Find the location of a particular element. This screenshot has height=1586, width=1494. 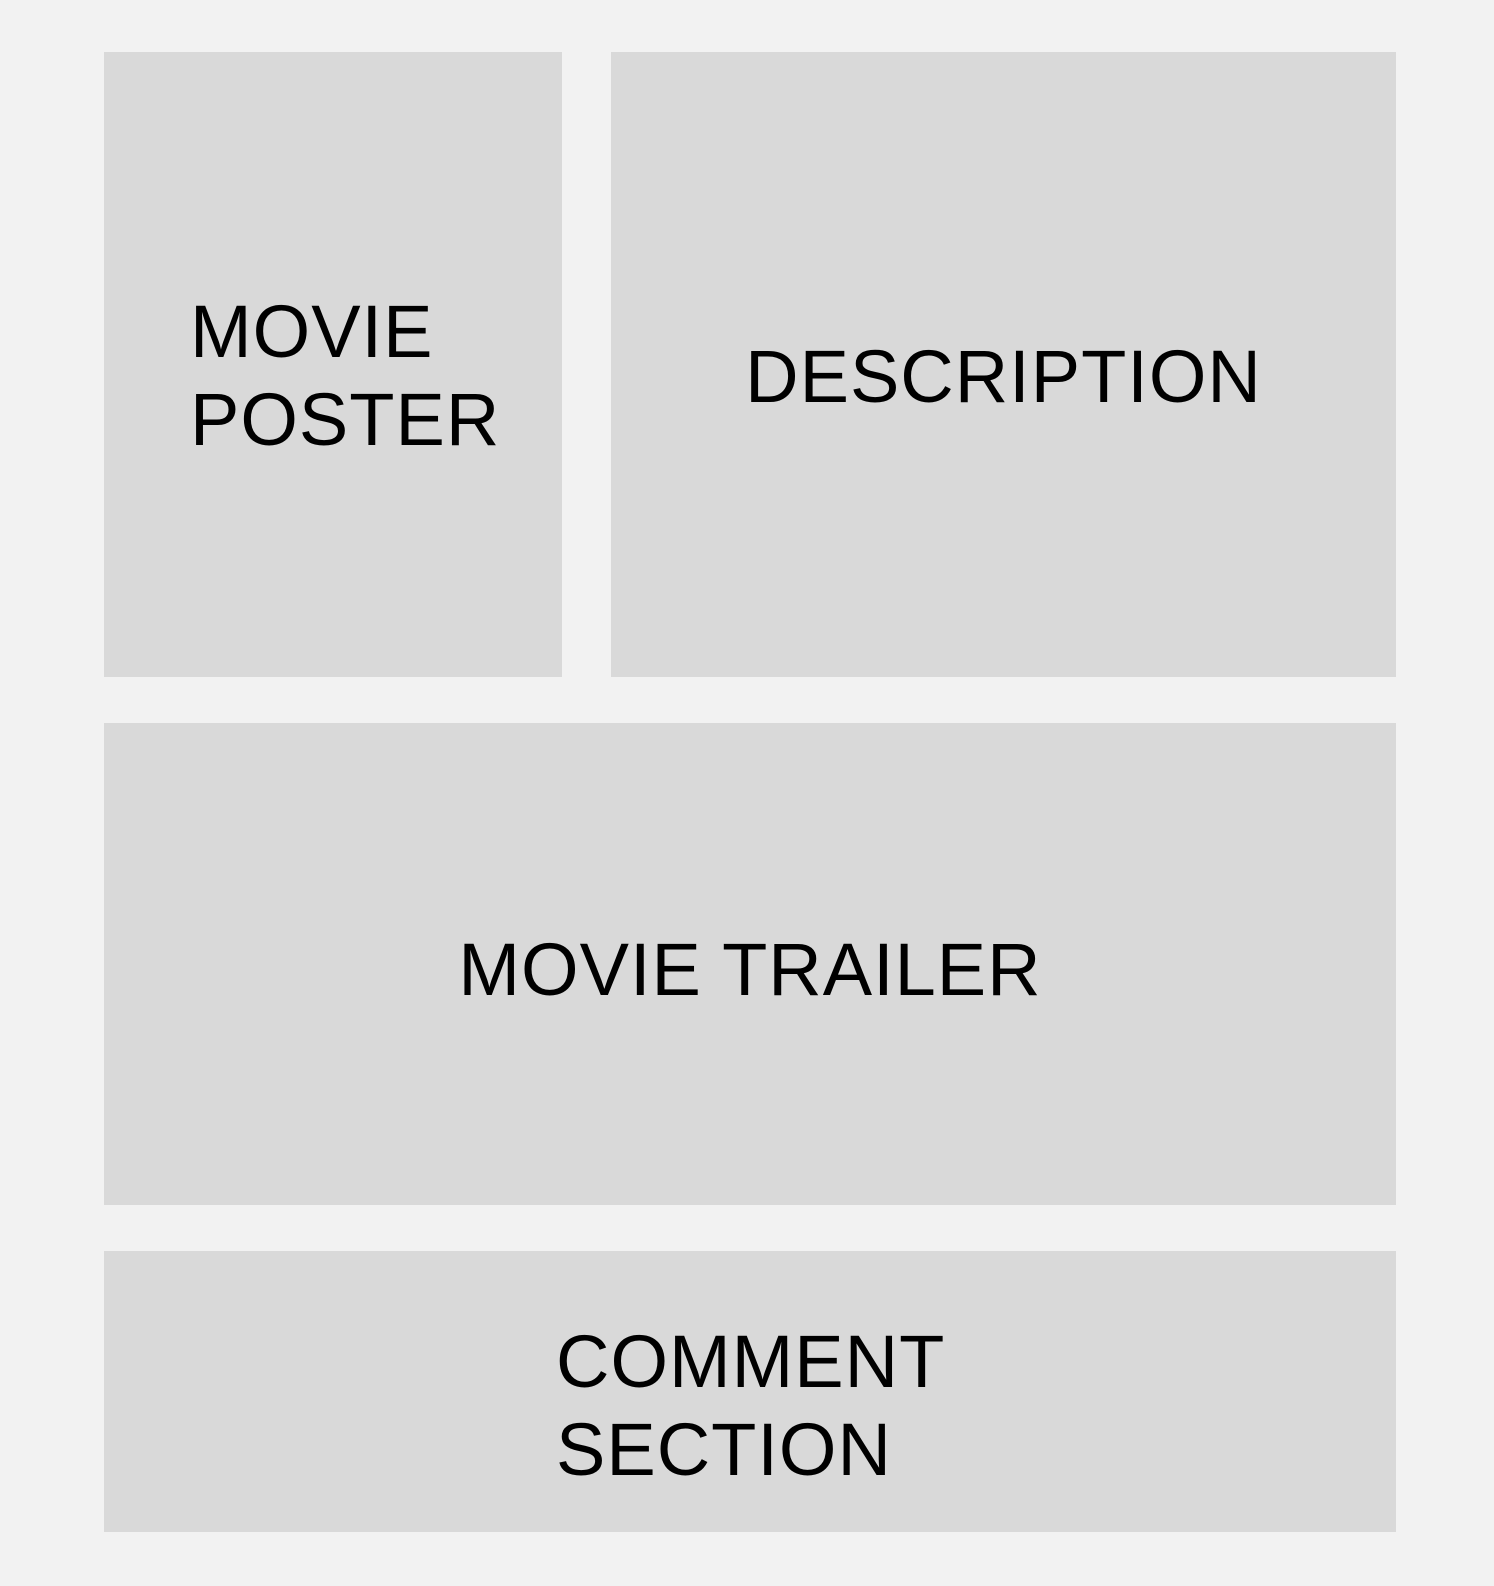

comment-section-label-line1: COMMENT is located at coordinates (751, 1361).